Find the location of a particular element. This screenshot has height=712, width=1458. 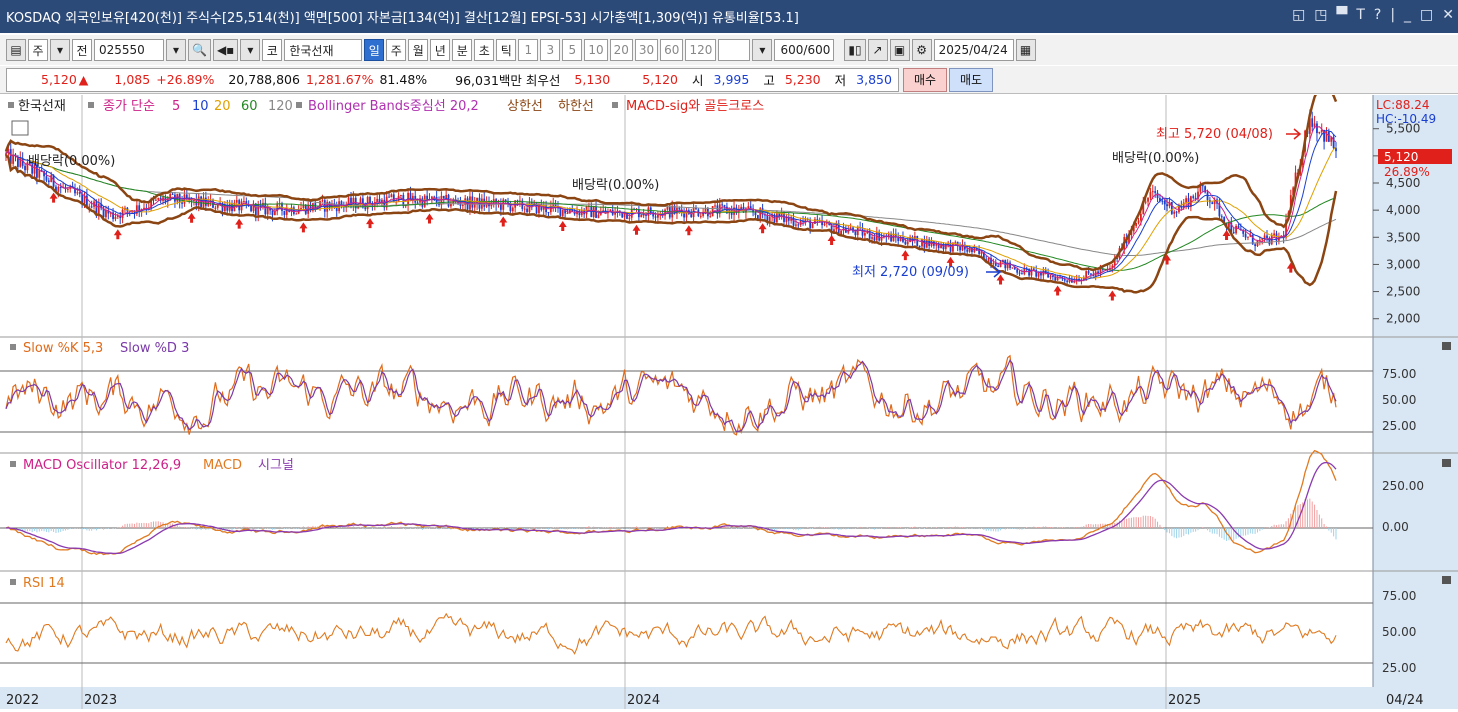

rsi-tick-25: 25.00 is located at coordinates (1399, 668).